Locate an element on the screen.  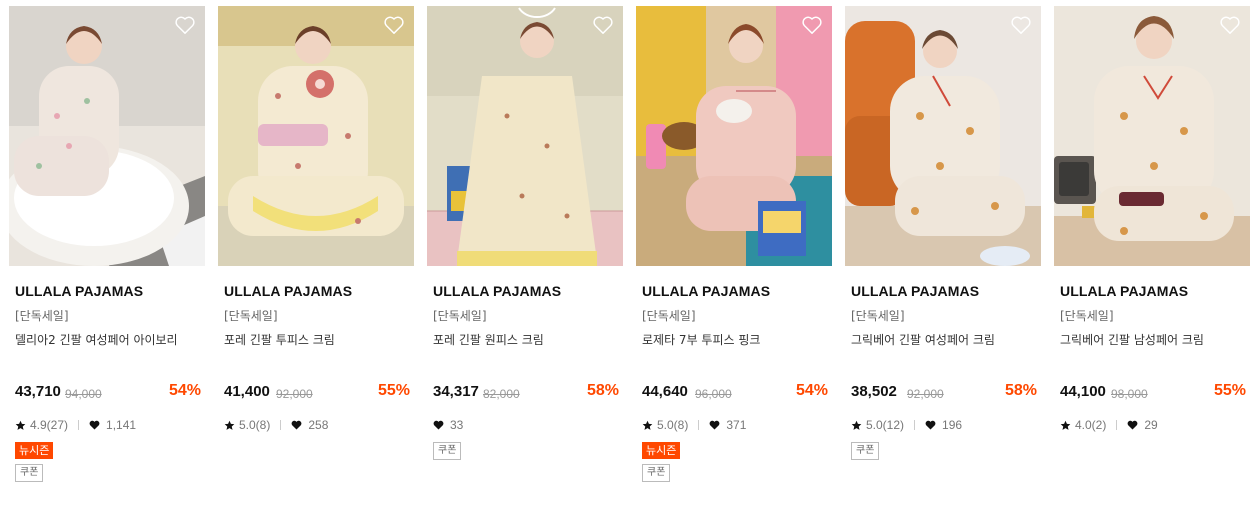
rating-text: 4.0(2) is located at coordinates (1091, 425).